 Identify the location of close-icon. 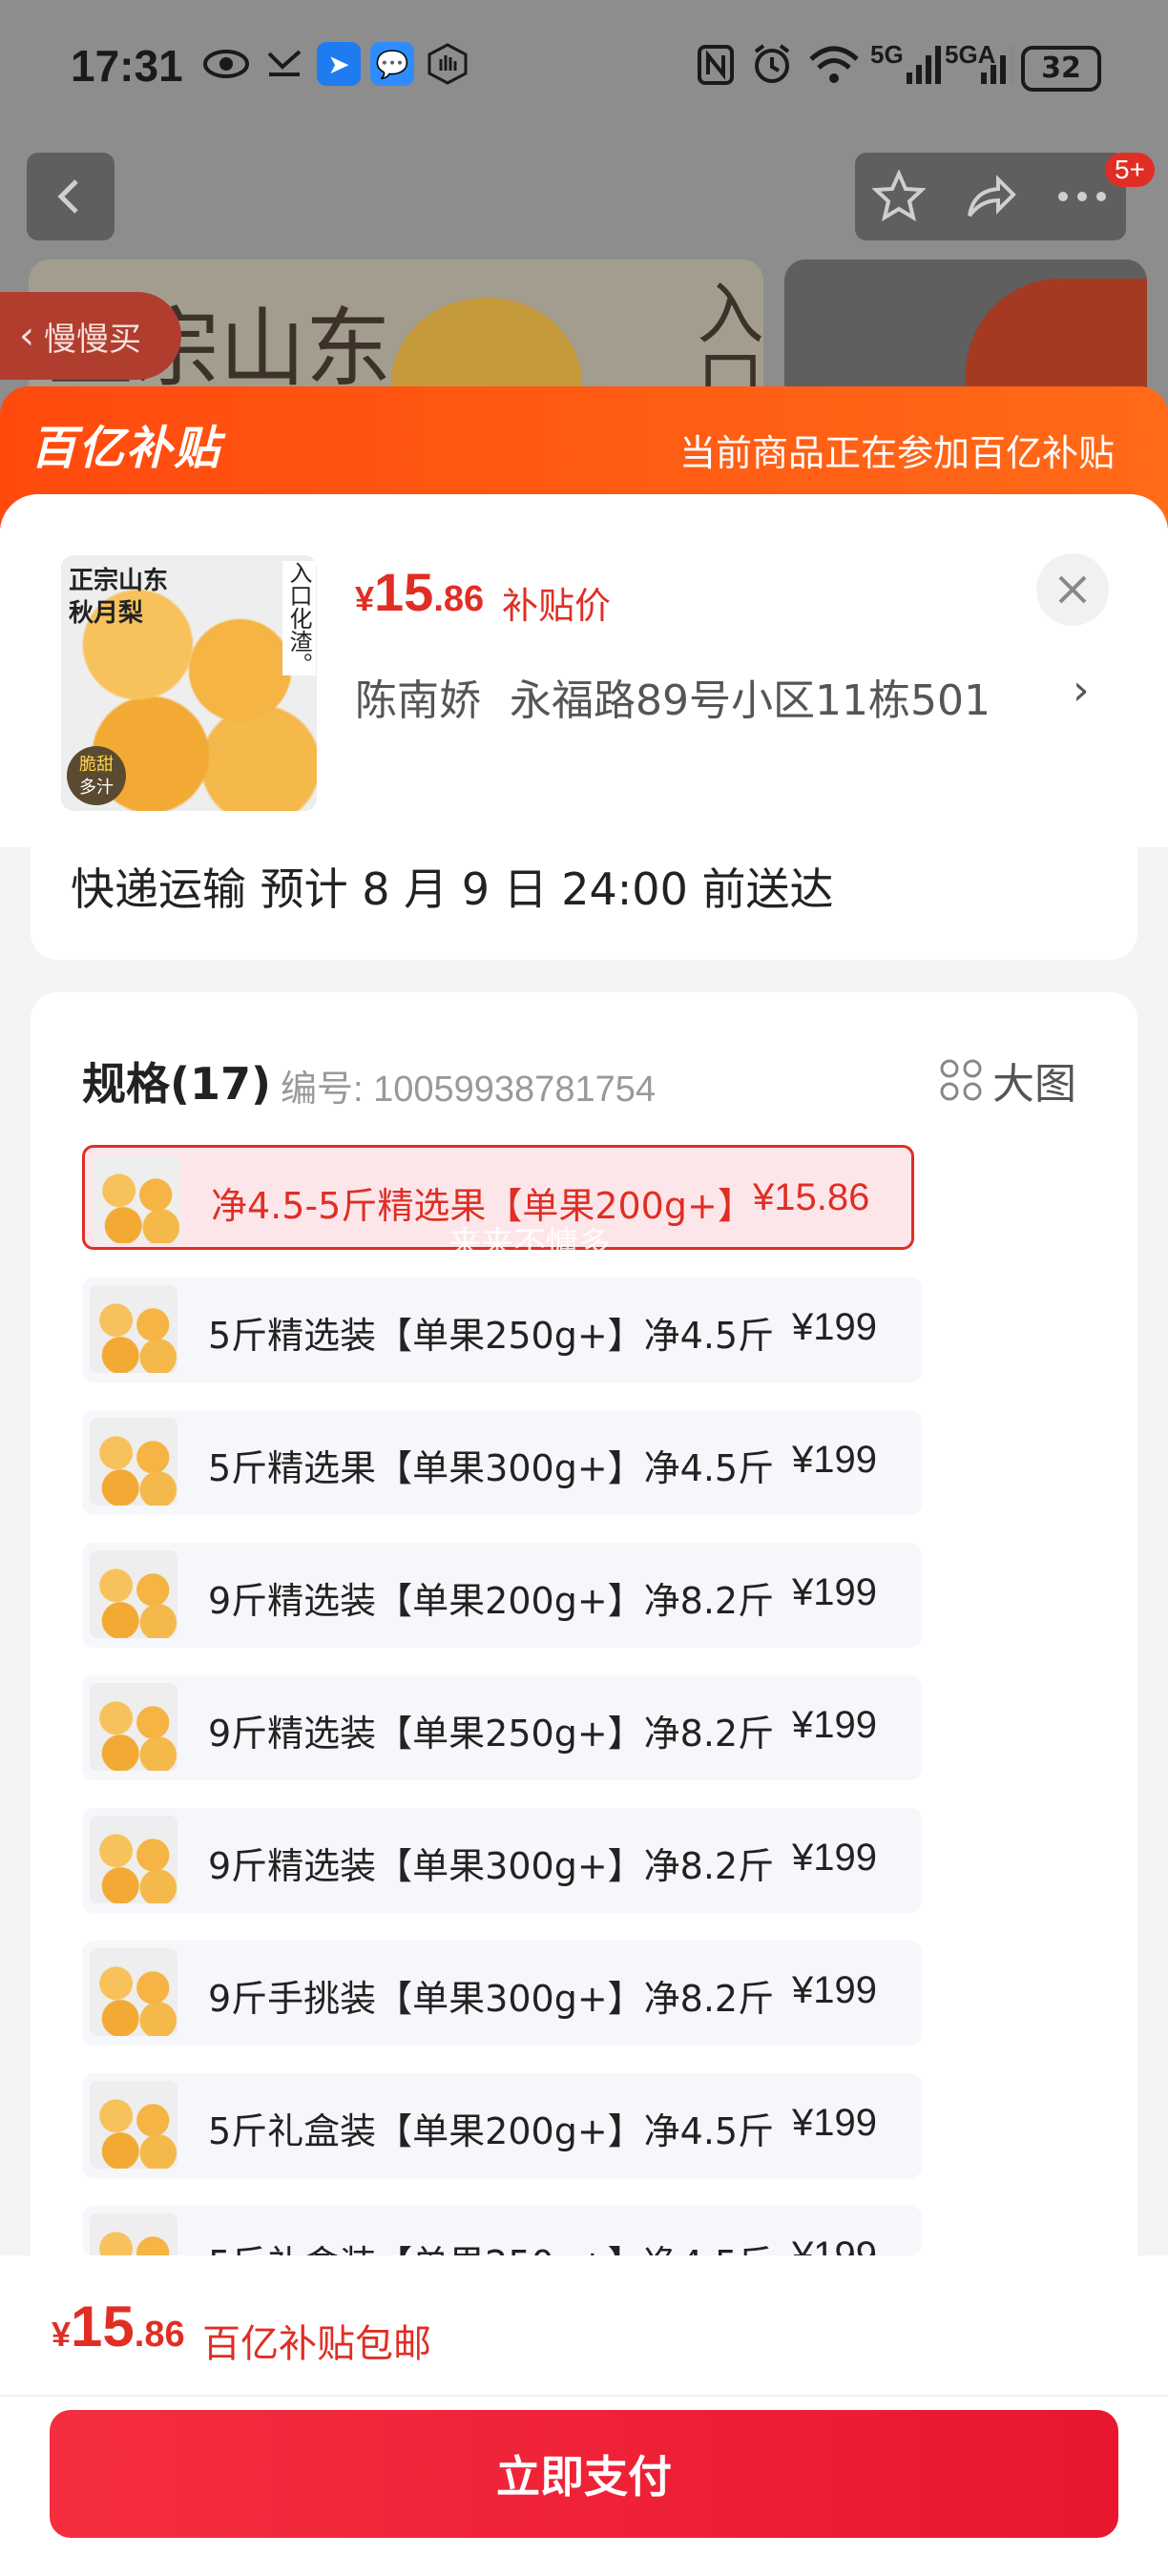
(1072, 589).